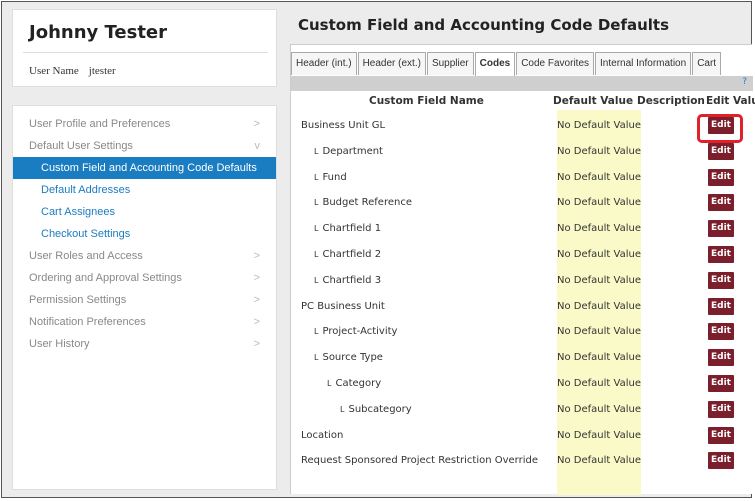 The height and width of the screenshot is (501, 755). I want to click on tab-supplier: Supplier, so click(450, 63).